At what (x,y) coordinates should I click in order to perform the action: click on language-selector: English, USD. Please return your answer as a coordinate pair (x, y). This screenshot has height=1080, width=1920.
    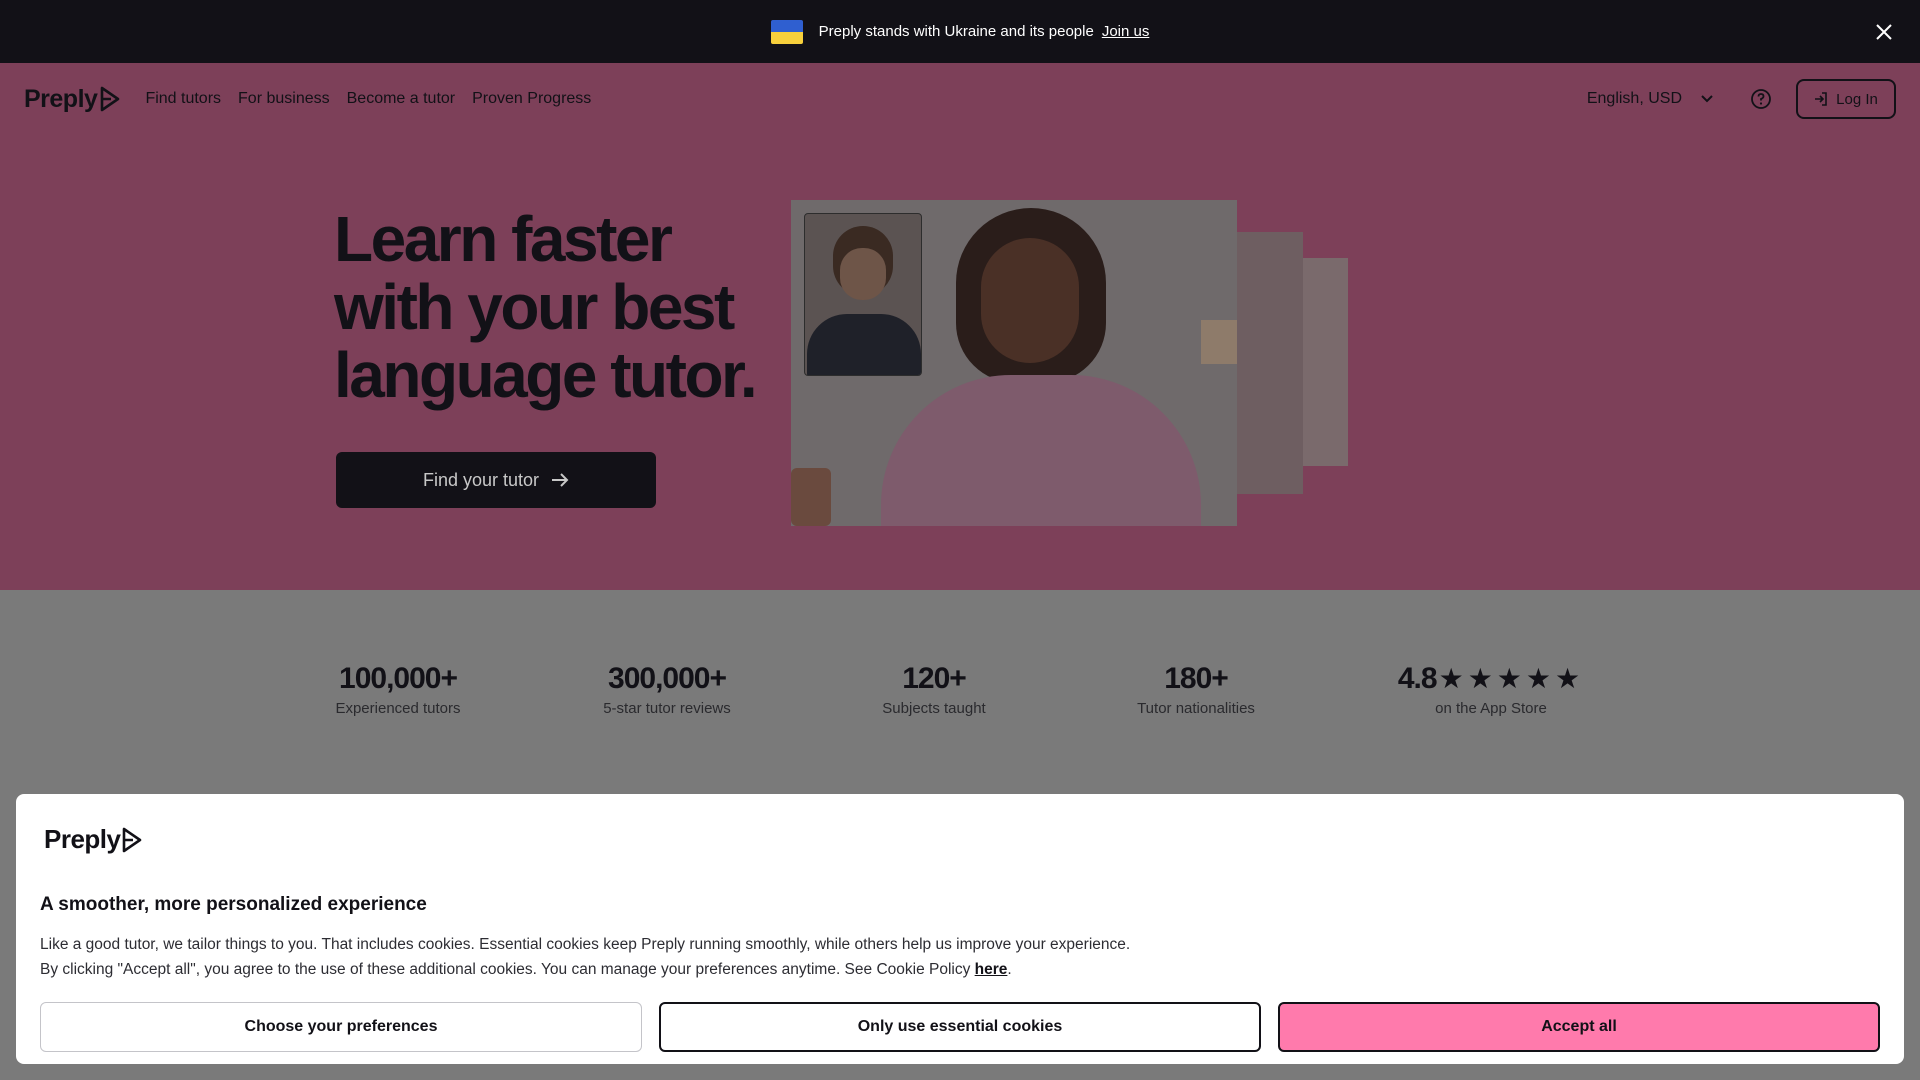
    Looking at the image, I should click on (1650, 99).